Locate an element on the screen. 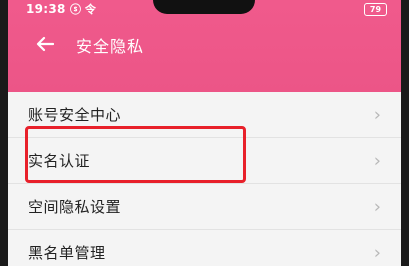 The width and height of the screenshot is (409, 266). back-button is located at coordinates (45, 44).